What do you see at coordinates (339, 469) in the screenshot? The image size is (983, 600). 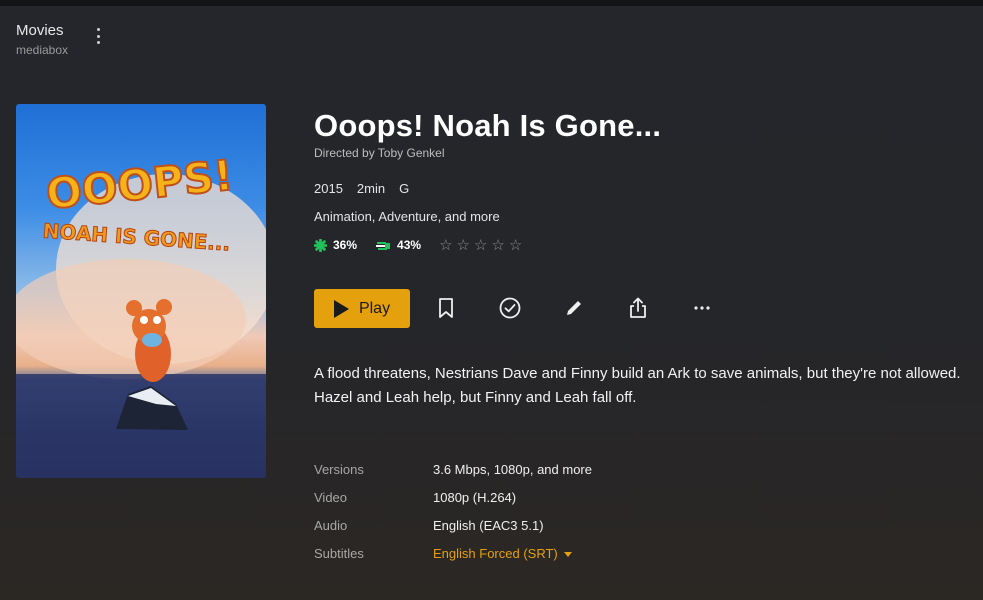 I see `detail-label: Versions` at bounding box center [339, 469].